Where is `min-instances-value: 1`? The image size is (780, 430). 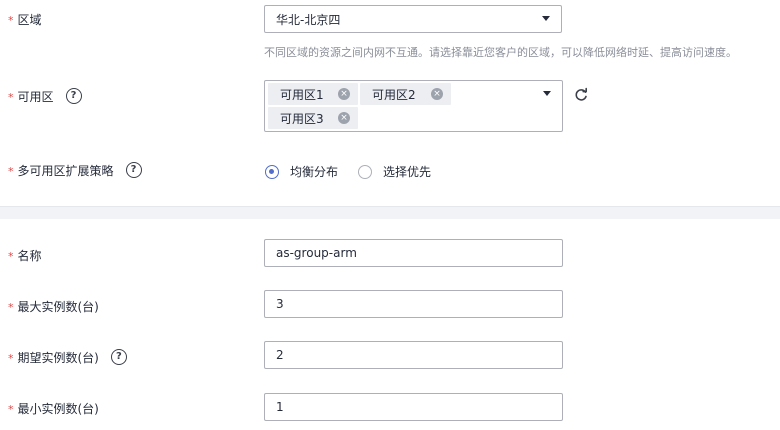 min-instances-value: 1 is located at coordinates (280, 407).